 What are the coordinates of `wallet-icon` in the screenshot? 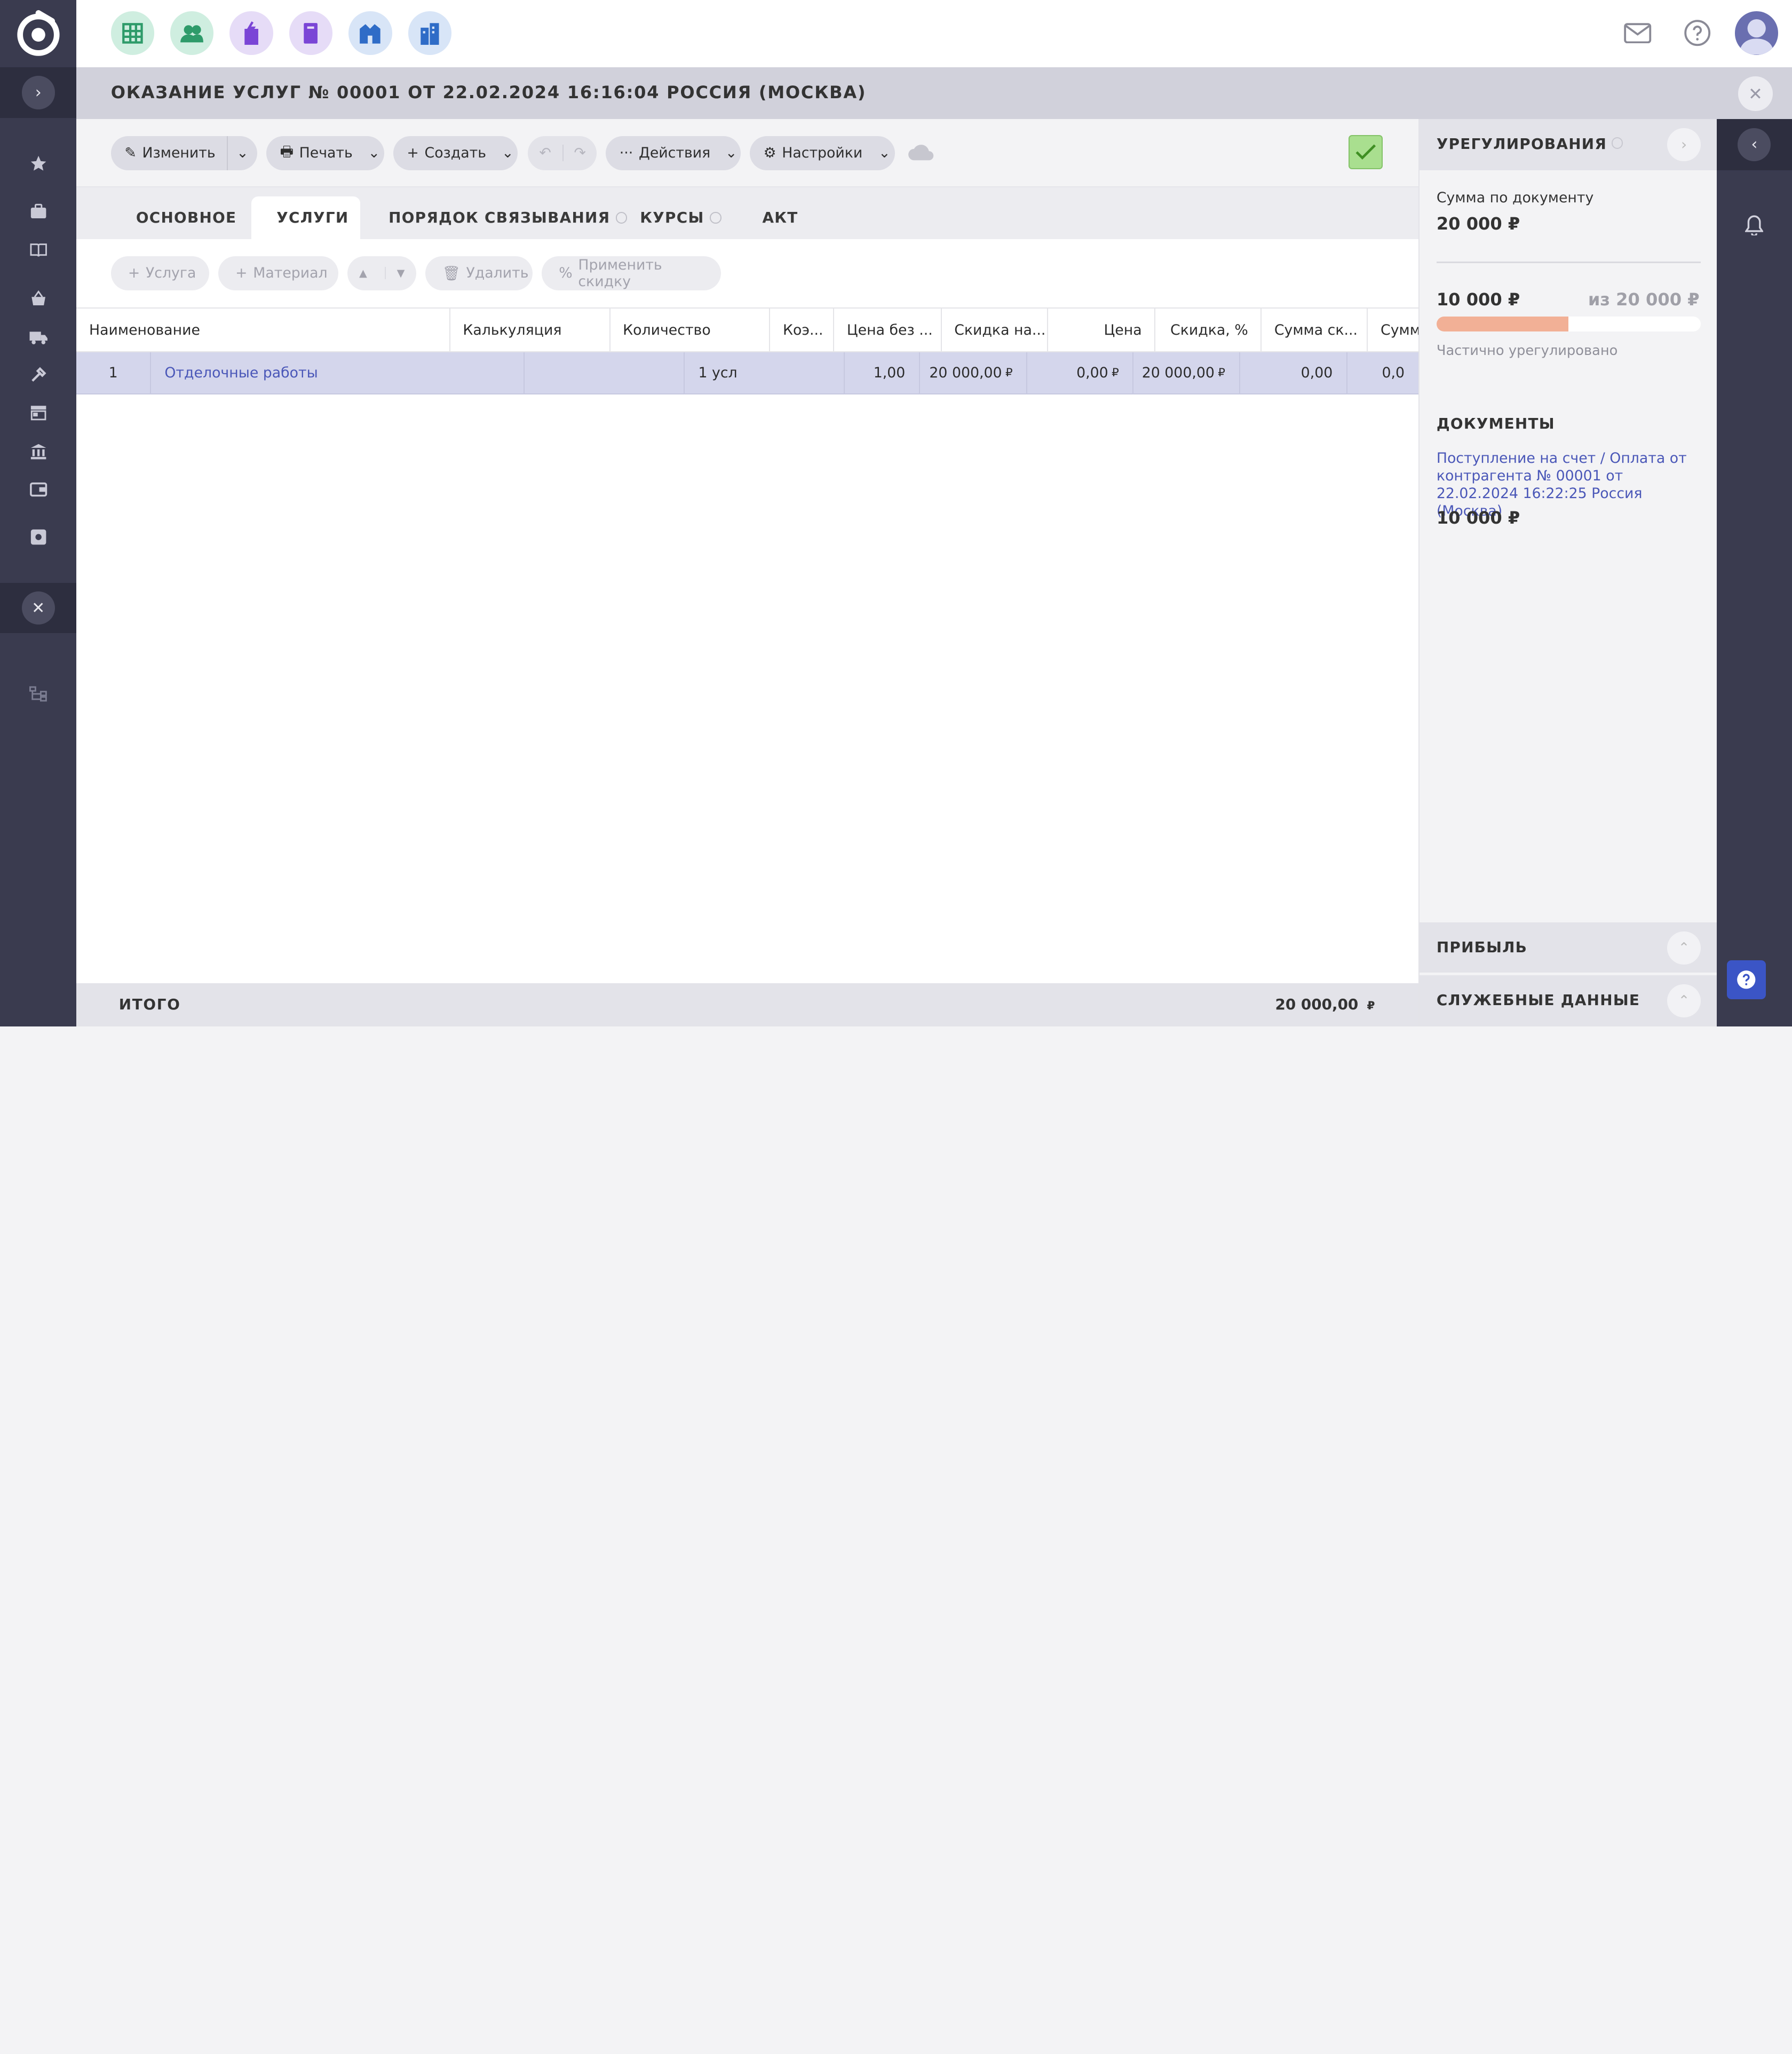 It's located at (38, 489).